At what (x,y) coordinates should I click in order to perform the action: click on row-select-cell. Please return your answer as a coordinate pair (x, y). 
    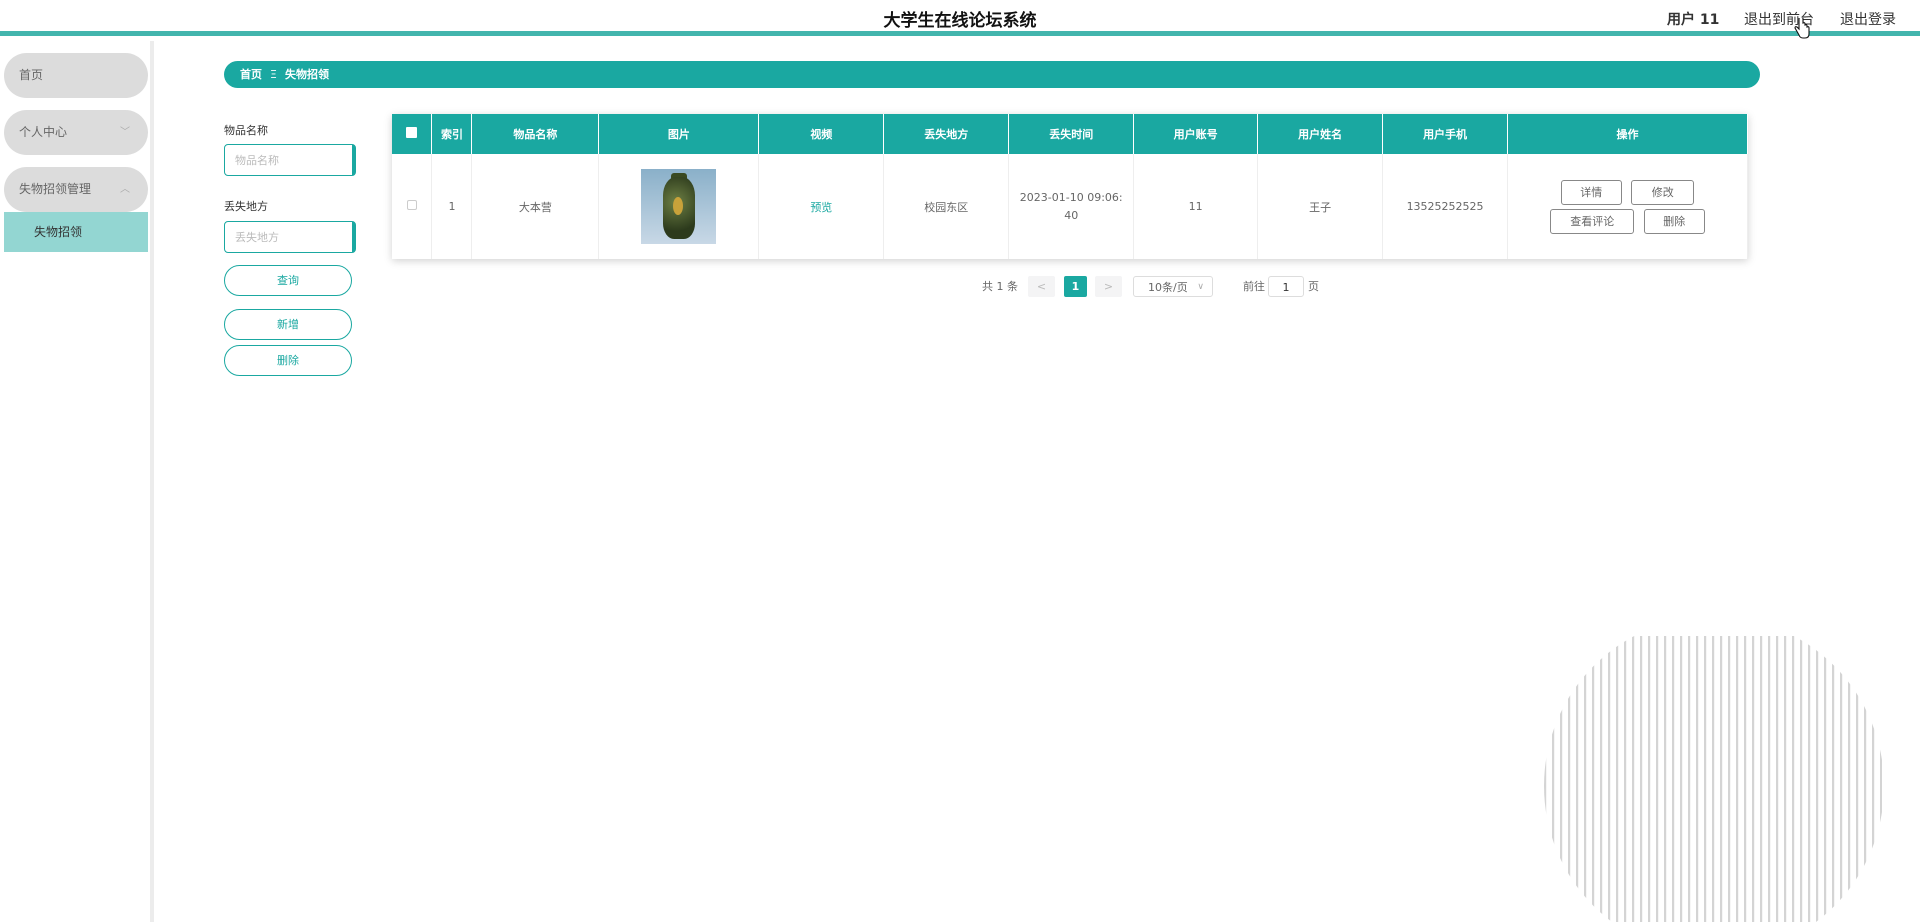
    Looking at the image, I should click on (412, 206).